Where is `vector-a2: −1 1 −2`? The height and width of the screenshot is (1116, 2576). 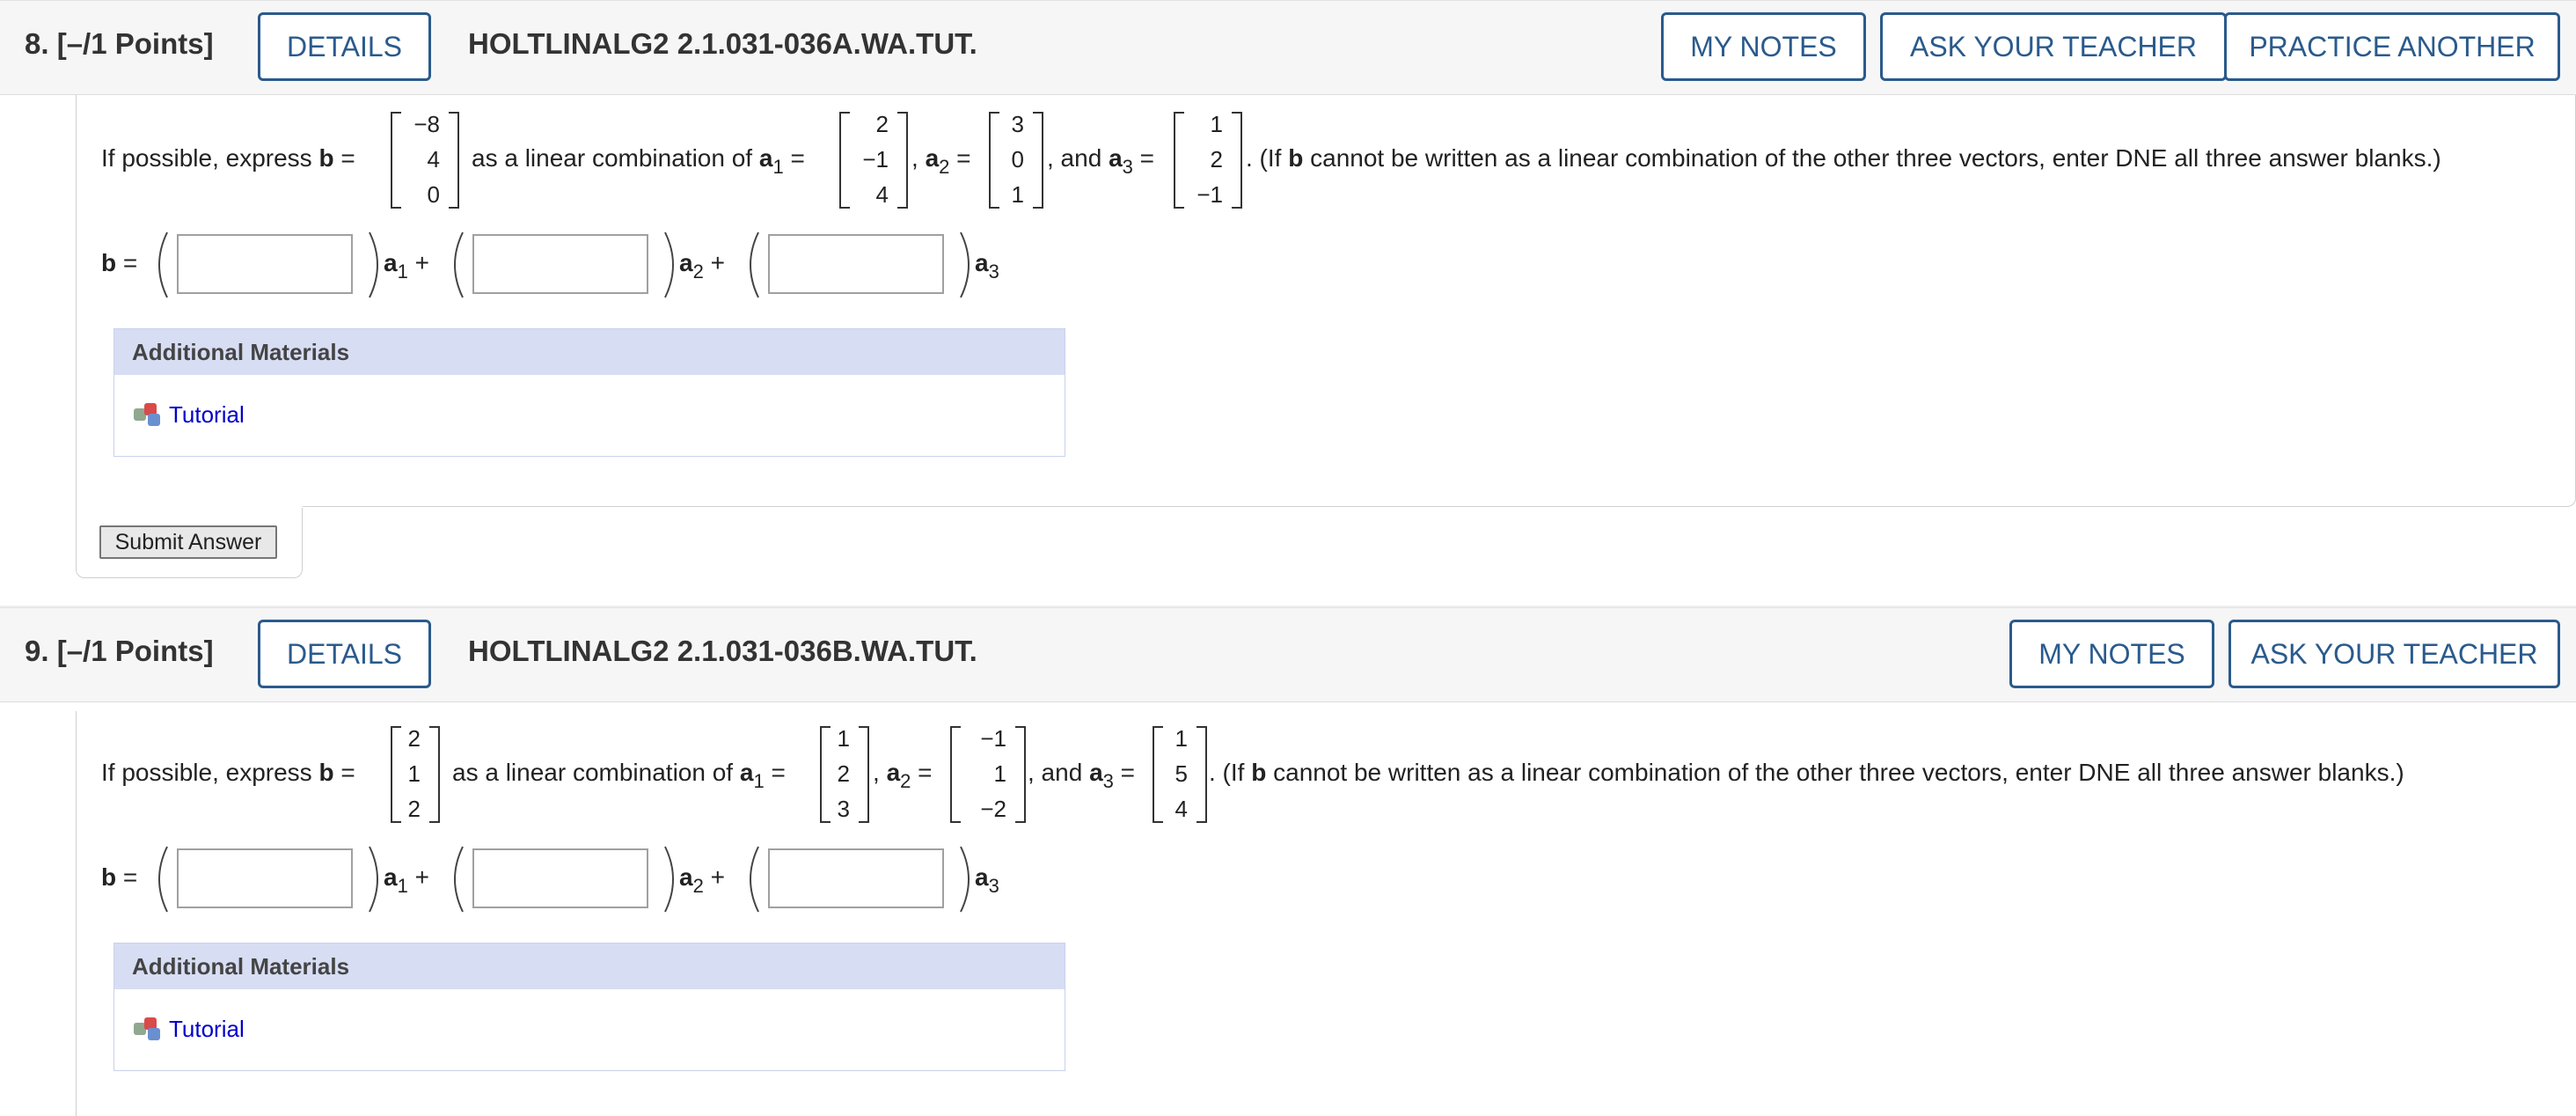 vector-a2: −1 1 −2 is located at coordinates (988, 774).